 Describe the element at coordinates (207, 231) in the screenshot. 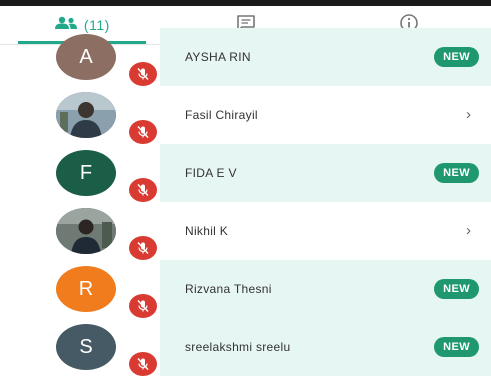

I see `member-name: Nikhil K` at that location.